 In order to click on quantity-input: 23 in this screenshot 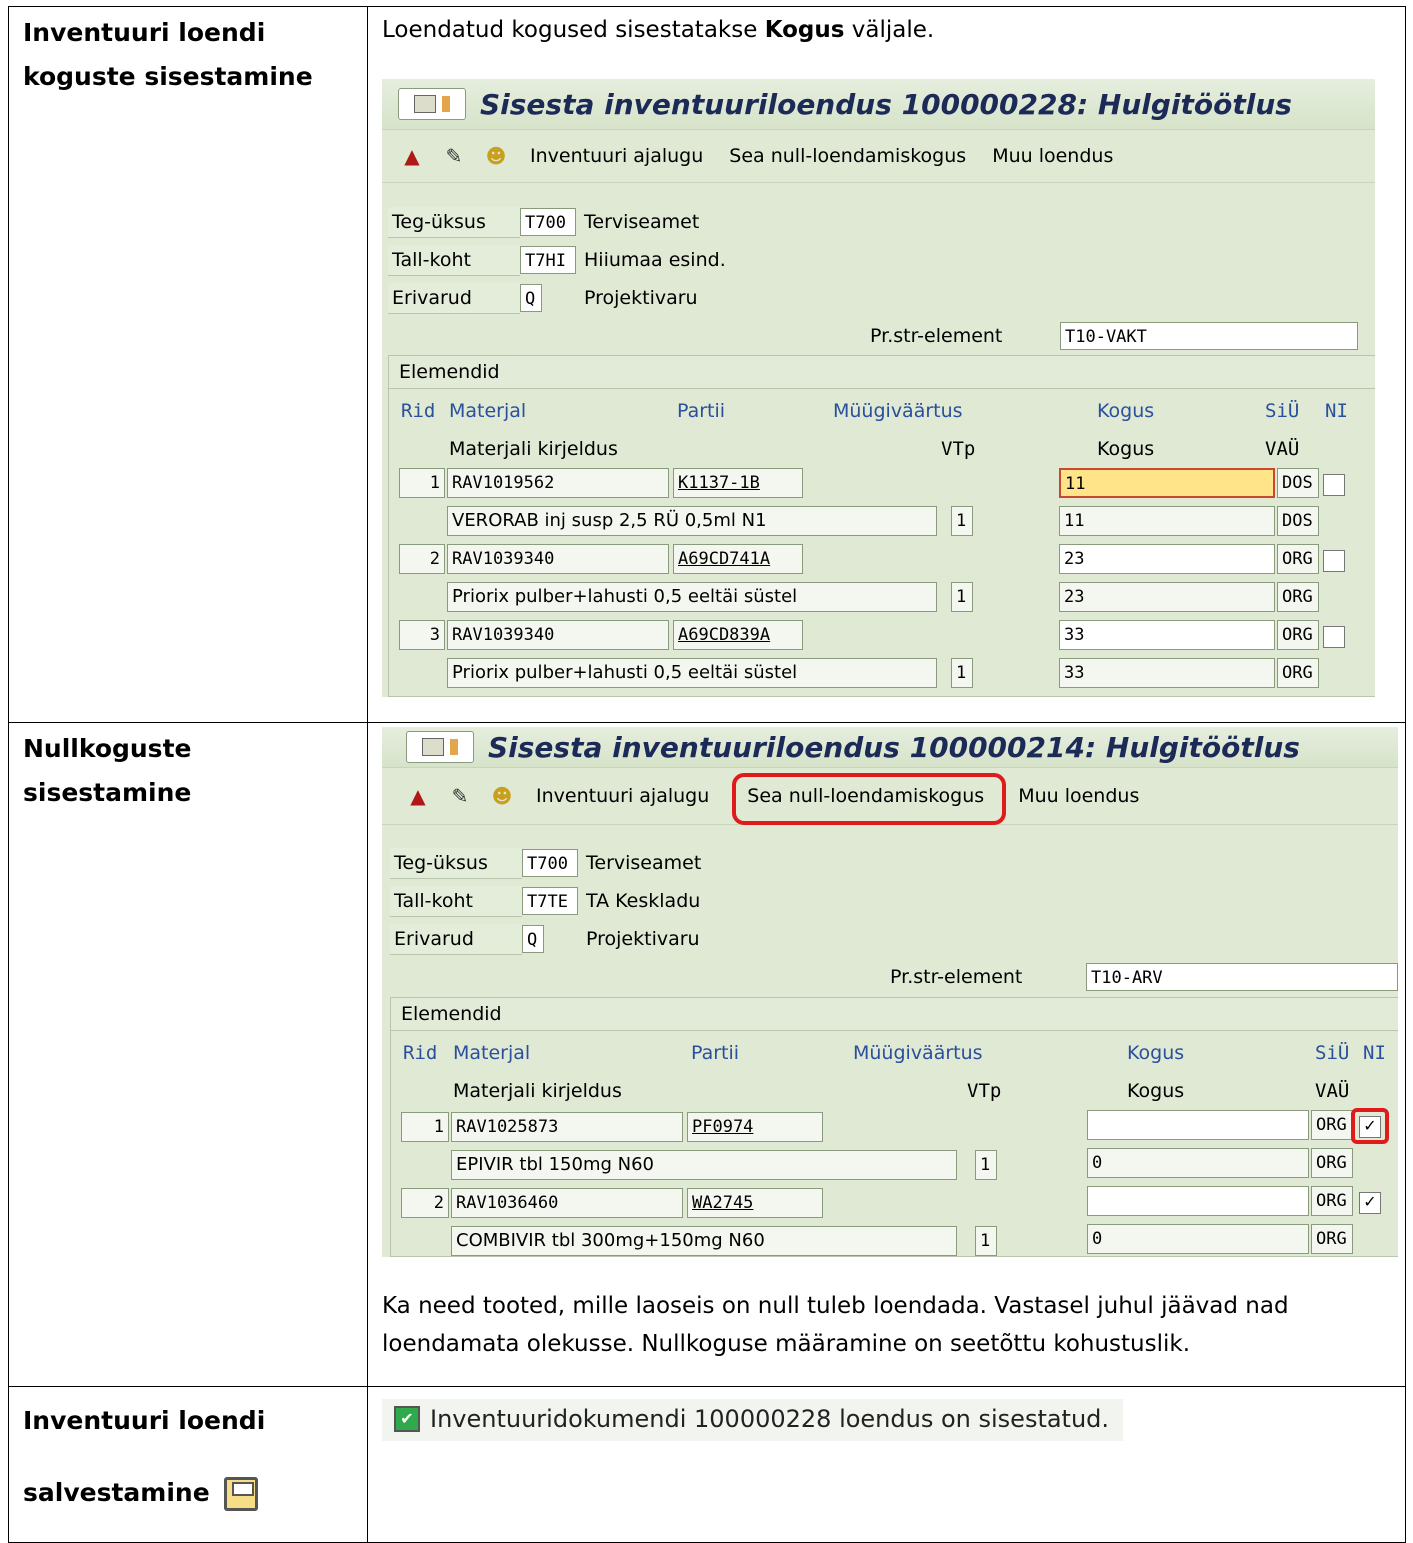, I will do `click(1167, 559)`.